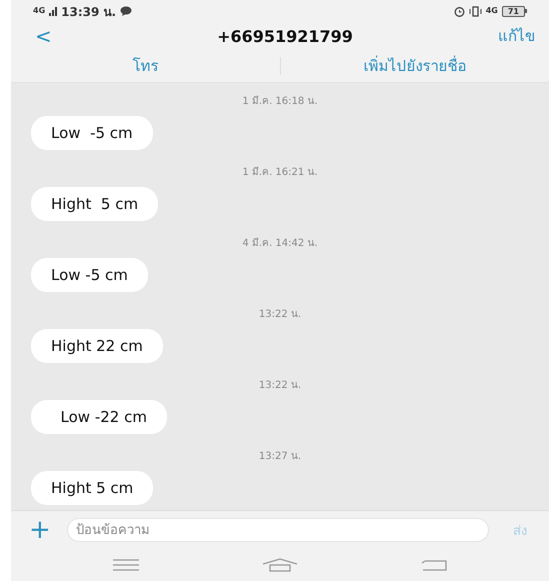 The width and height of the screenshot is (549, 581). What do you see at coordinates (39, 11) in the screenshot?
I see `network-label: 4G` at bounding box center [39, 11].